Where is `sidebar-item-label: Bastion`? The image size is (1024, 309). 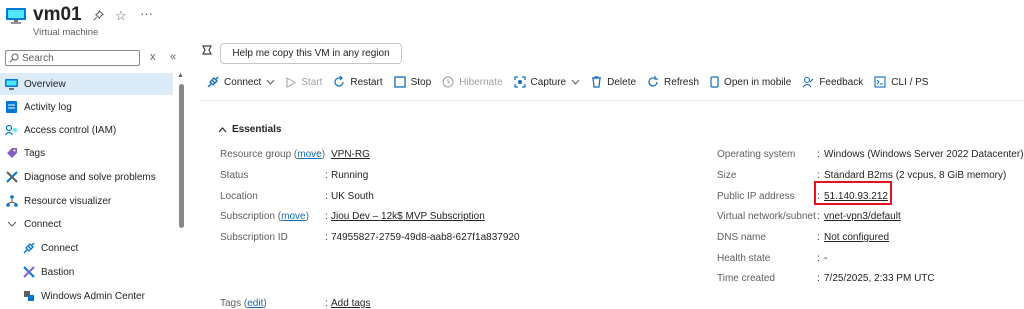
sidebar-item-label: Bastion is located at coordinates (58, 272).